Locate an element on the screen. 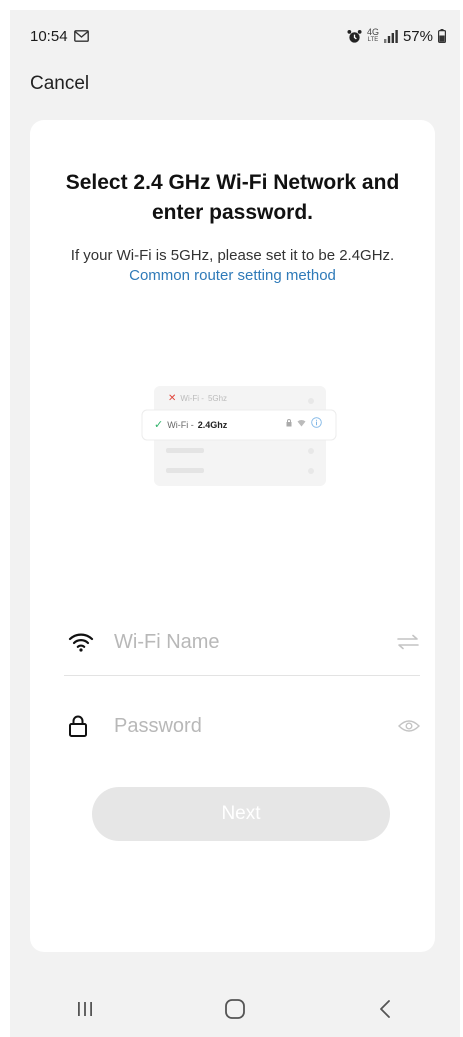  info-icon is located at coordinates (316, 422).